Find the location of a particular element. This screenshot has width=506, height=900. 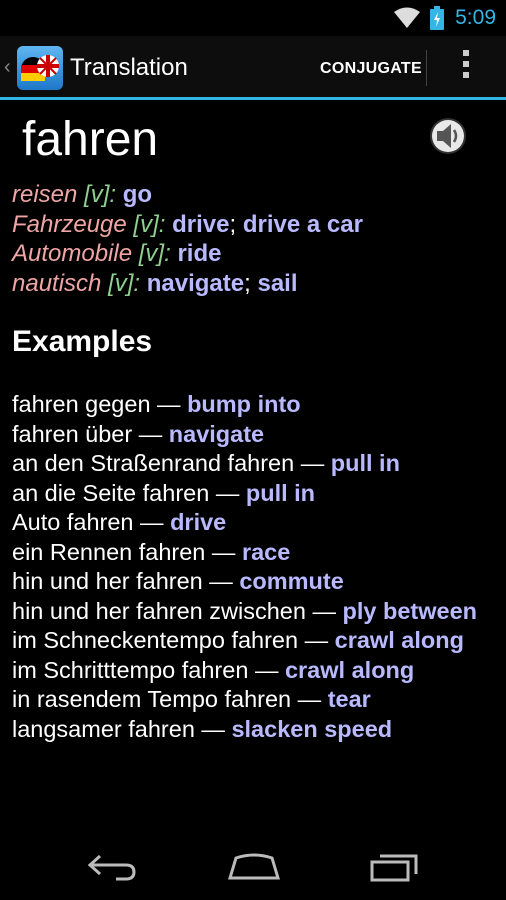

example-german: im Schritttempo fahren is located at coordinates (130, 669).